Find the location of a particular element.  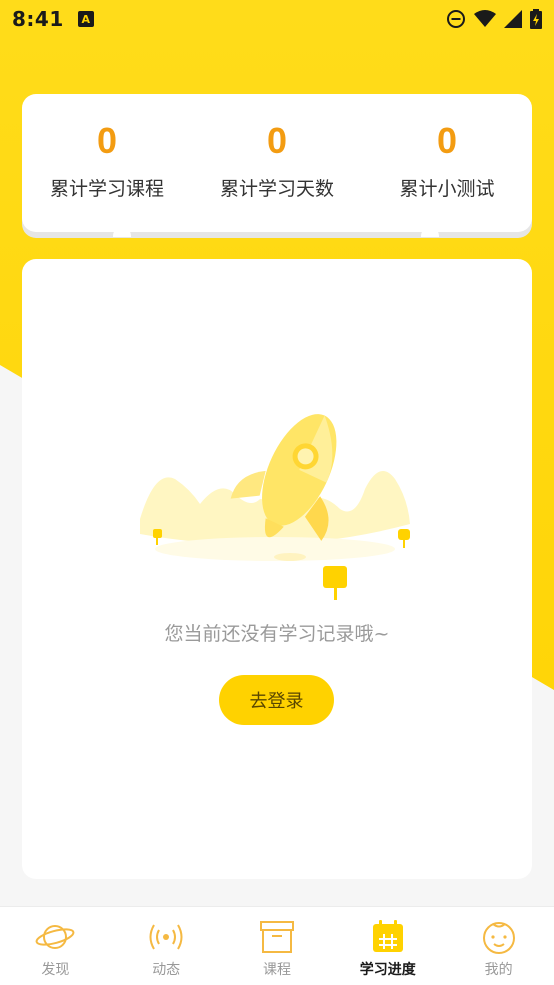

status-time: 8:41 is located at coordinates (38, 19).